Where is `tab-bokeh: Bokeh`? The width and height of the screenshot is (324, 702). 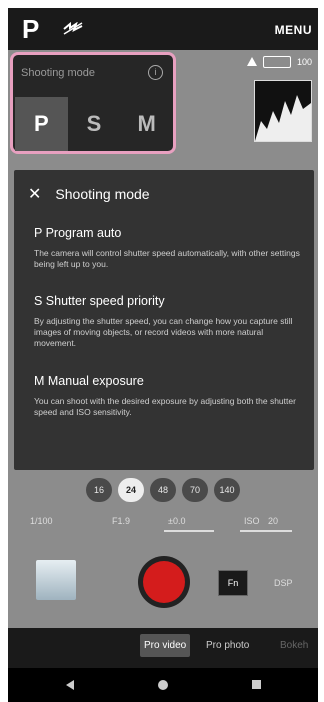 tab-bokeh: Bokeh is located at coordinates (294, 645).